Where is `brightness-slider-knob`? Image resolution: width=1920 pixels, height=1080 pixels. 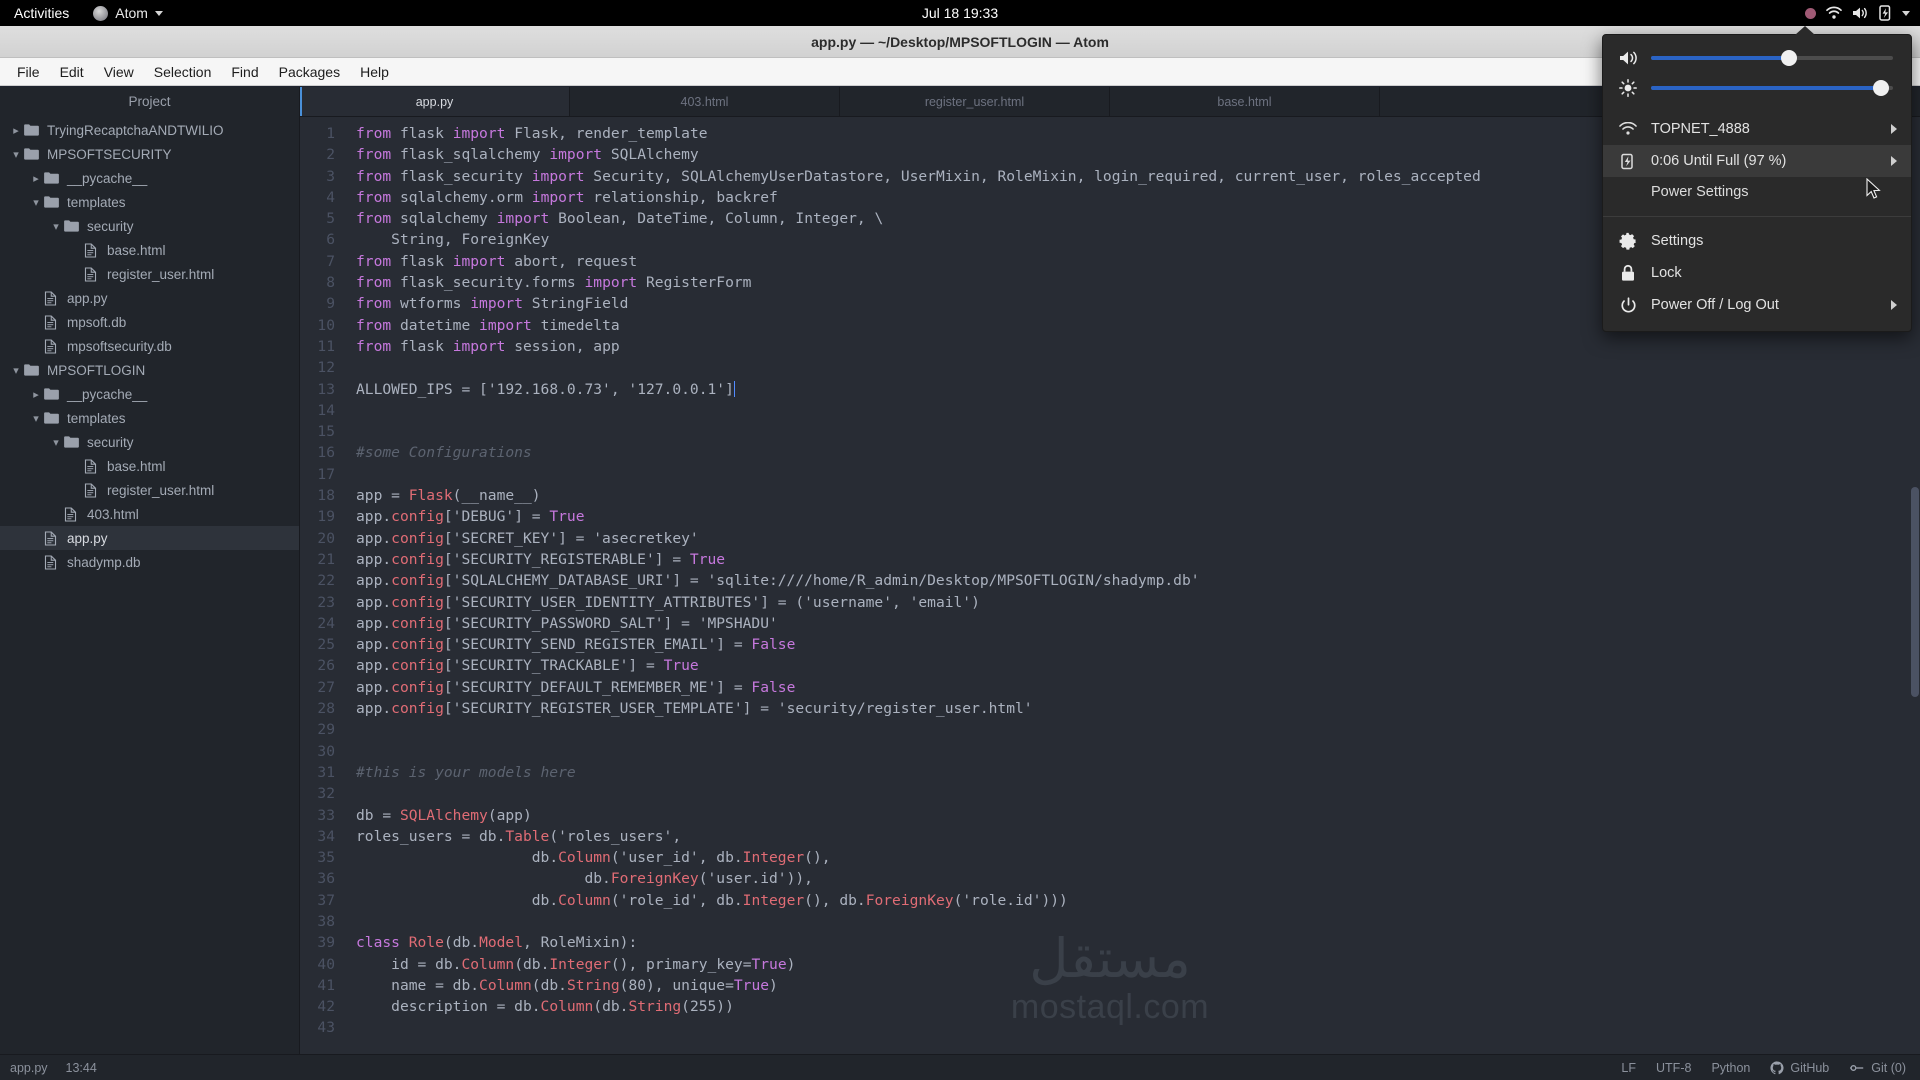
brightness-slider-knob is located at coordinates (1880, 88).